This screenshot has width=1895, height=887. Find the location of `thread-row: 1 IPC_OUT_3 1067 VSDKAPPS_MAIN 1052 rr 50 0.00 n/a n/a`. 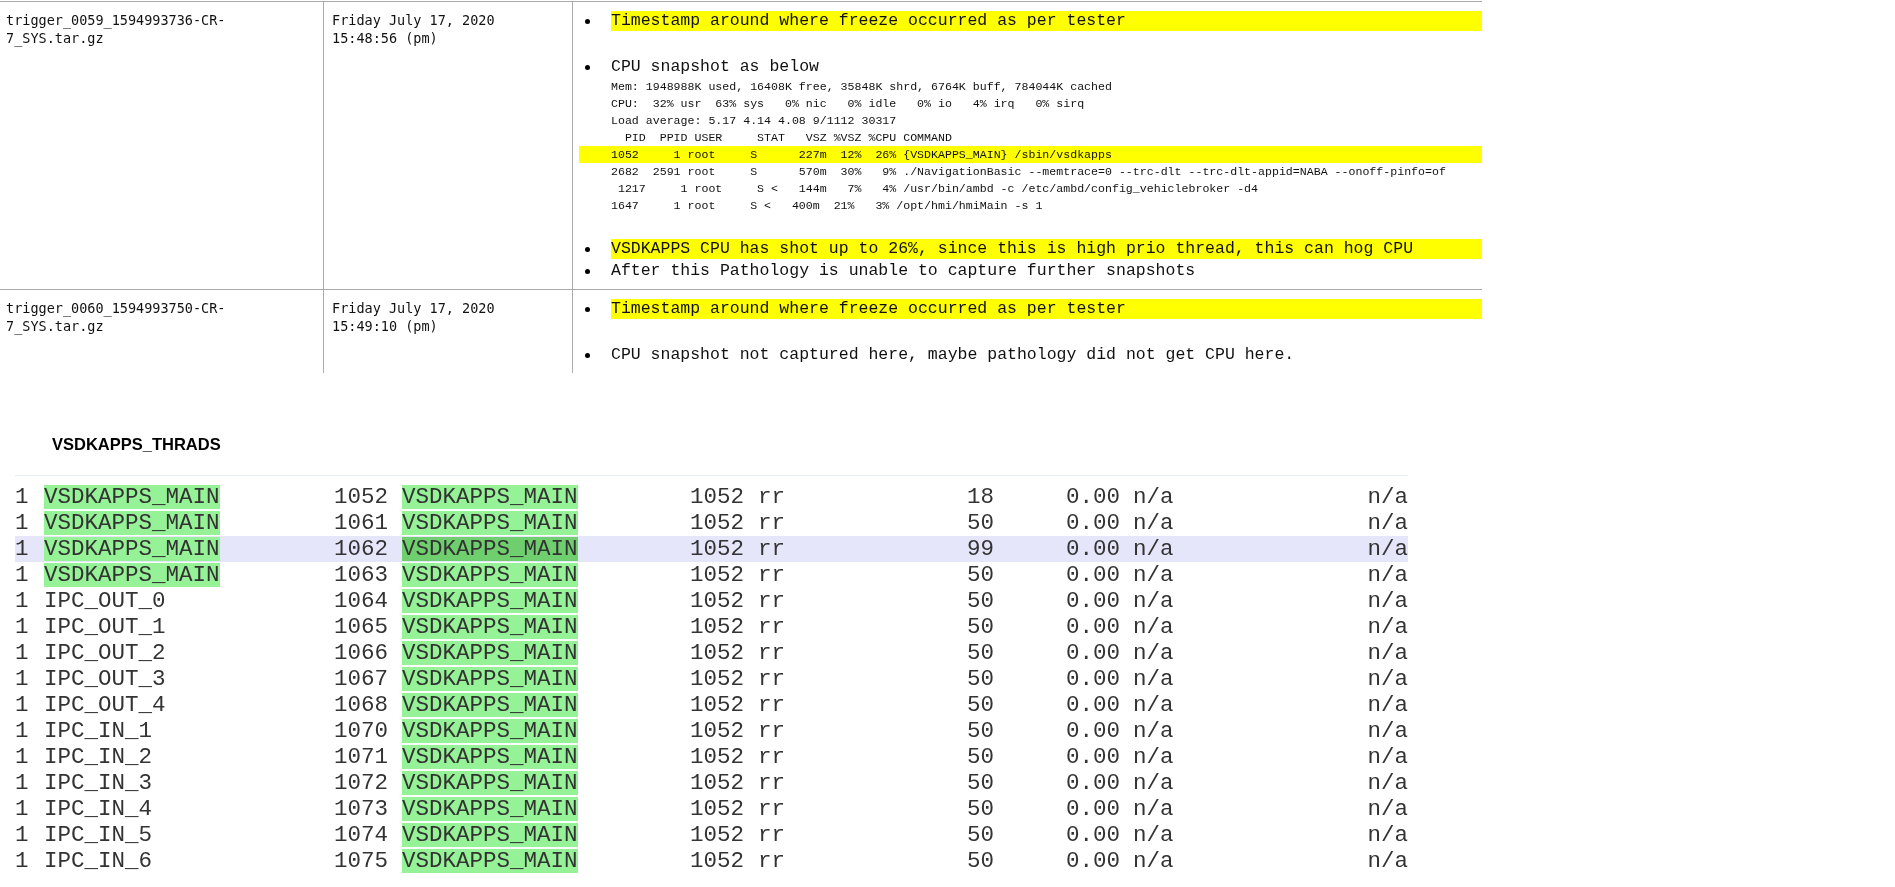

thread-row: 1 IPC_OUT_3 1067 VSDKAPPS_MAIN 1052 rr 50 0.00 n/a n/a is located at coordinates (711, 679).